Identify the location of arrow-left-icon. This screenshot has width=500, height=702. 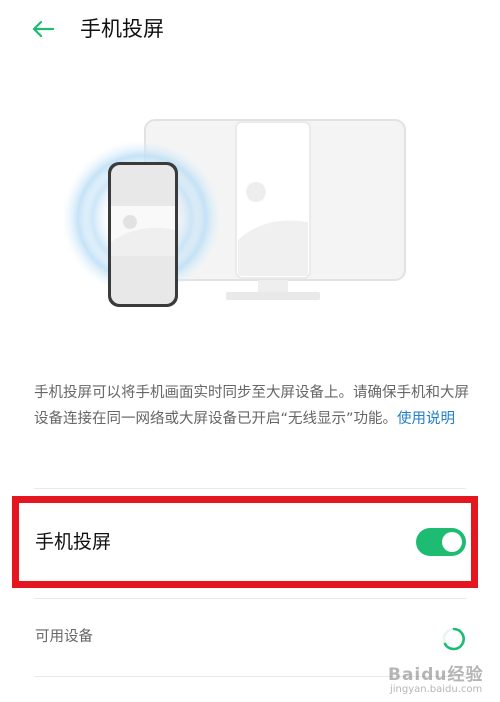
(43, 29).